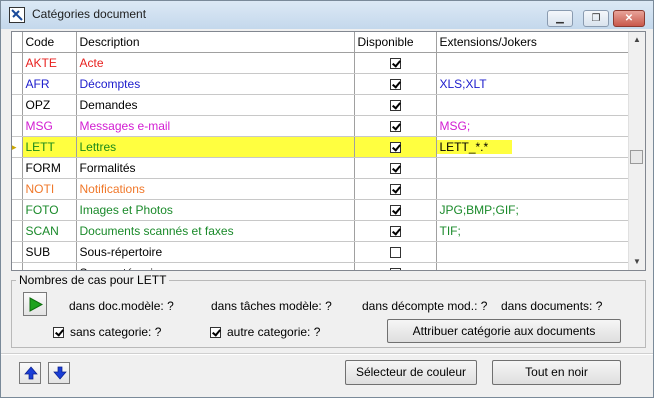 The width and height of the screenshot is (654, 398). I want to click on without-category-checkbox, so click(58, 332).